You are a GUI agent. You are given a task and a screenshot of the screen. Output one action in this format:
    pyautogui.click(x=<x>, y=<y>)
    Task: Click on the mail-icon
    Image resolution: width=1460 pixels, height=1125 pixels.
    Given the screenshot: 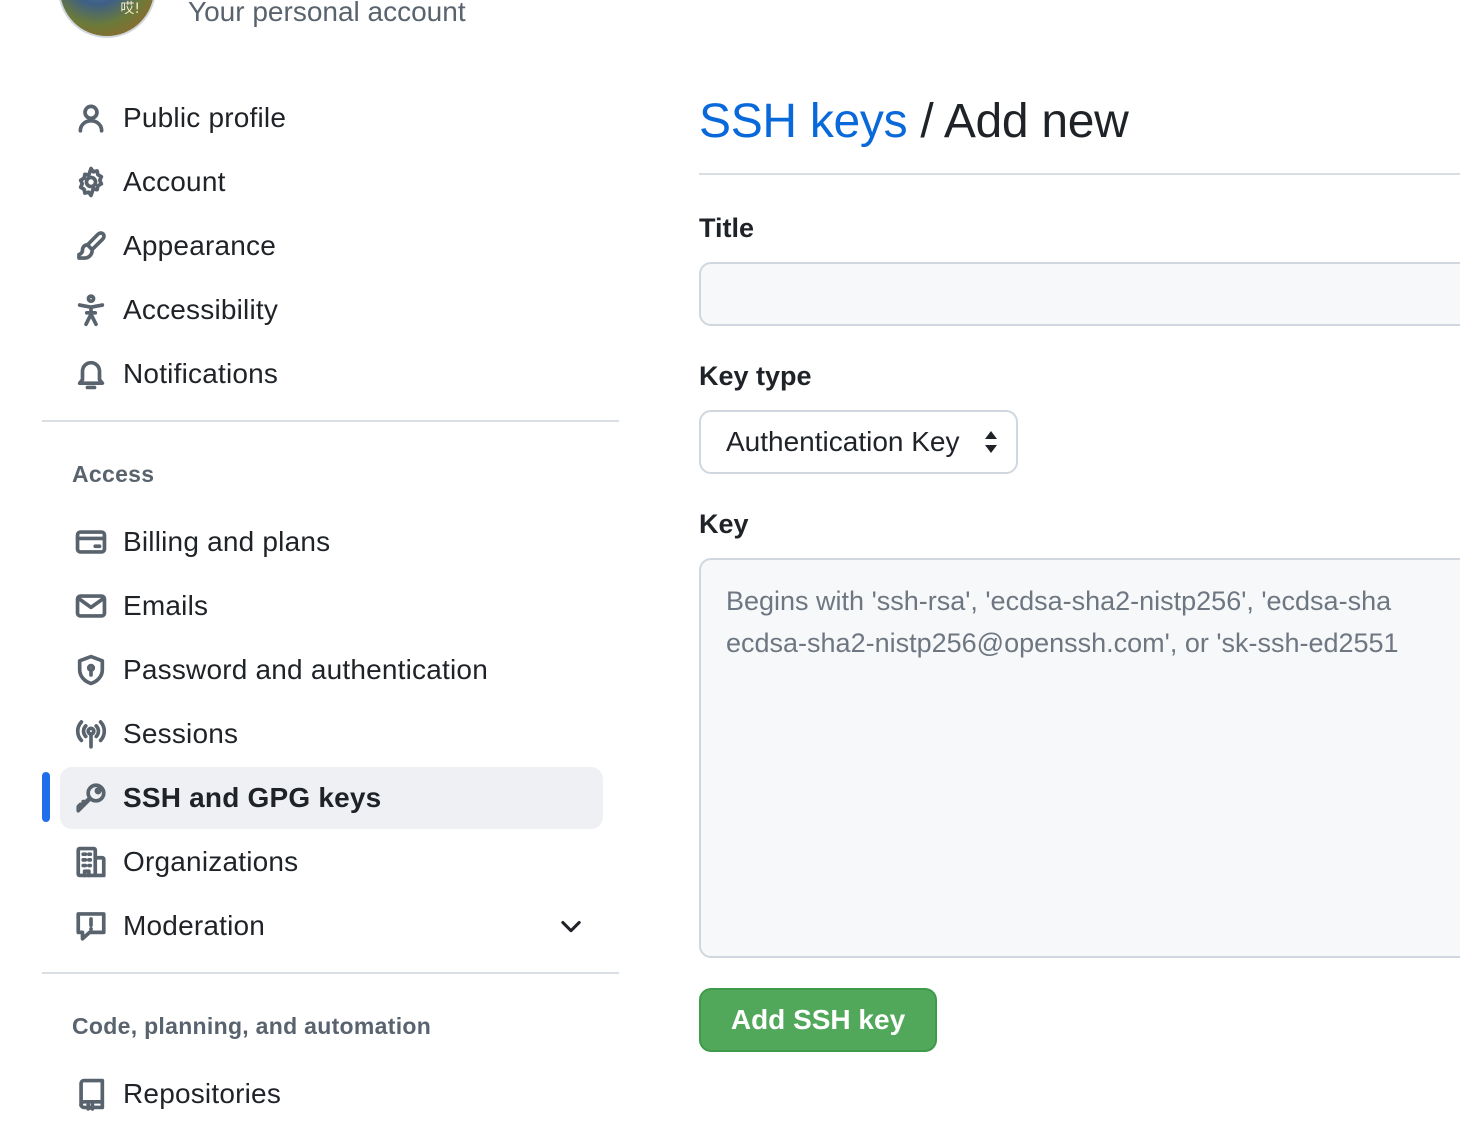 What is the action you would take?
    pyautogui.click(x=91, y=606)
    